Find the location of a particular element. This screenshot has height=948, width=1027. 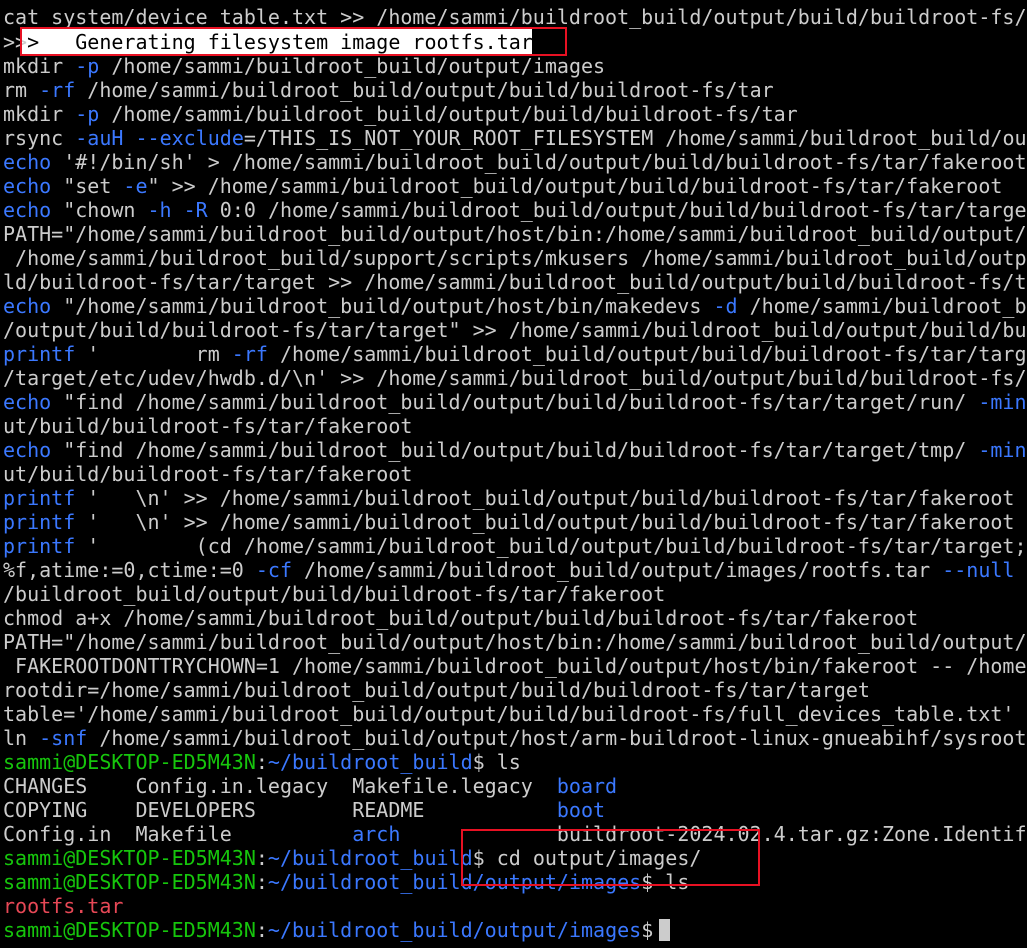

output-text: ut/build/buildroot-fs/tar/fakeroot is located at coordinates (208, 474).